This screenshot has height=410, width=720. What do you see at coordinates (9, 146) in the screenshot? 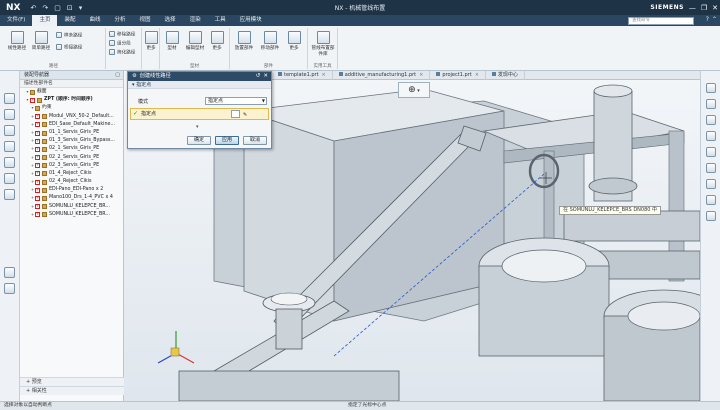
I see `reuse-library-icon` at bounding box center [9, 146].